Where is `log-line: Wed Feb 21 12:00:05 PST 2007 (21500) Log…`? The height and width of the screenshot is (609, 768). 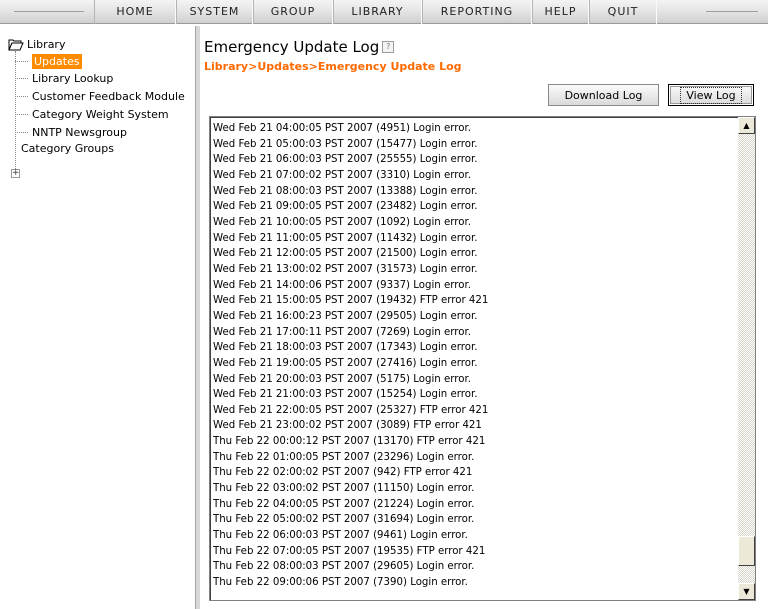 log-line: Wed Feb 21 12:00:05 PST 2007 (21500) Log… is located at coordinates (345, 254).